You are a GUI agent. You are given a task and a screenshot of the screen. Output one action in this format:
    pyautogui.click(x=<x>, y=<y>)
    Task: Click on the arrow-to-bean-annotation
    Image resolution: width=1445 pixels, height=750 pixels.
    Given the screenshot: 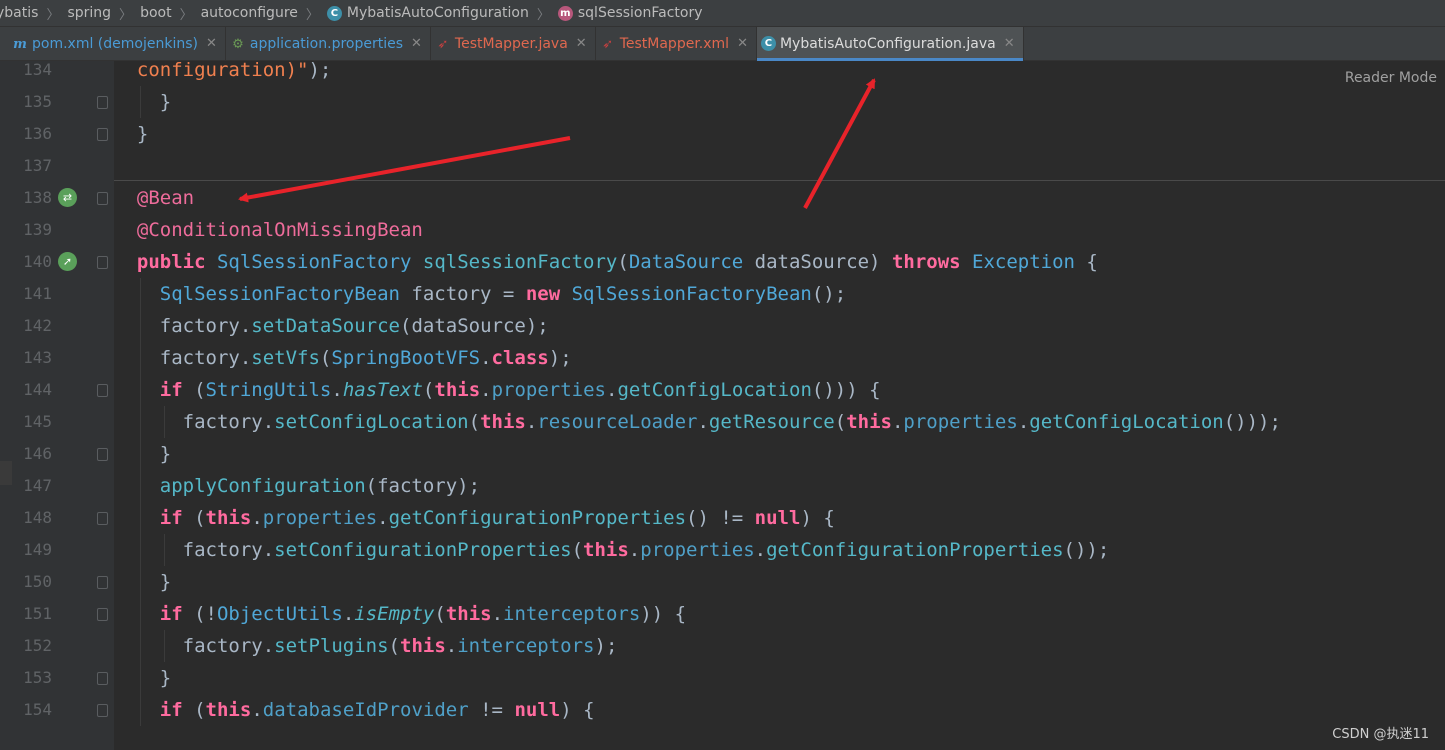 What is the action you would take?
    pyautogui.click(x=404, y=169)
    